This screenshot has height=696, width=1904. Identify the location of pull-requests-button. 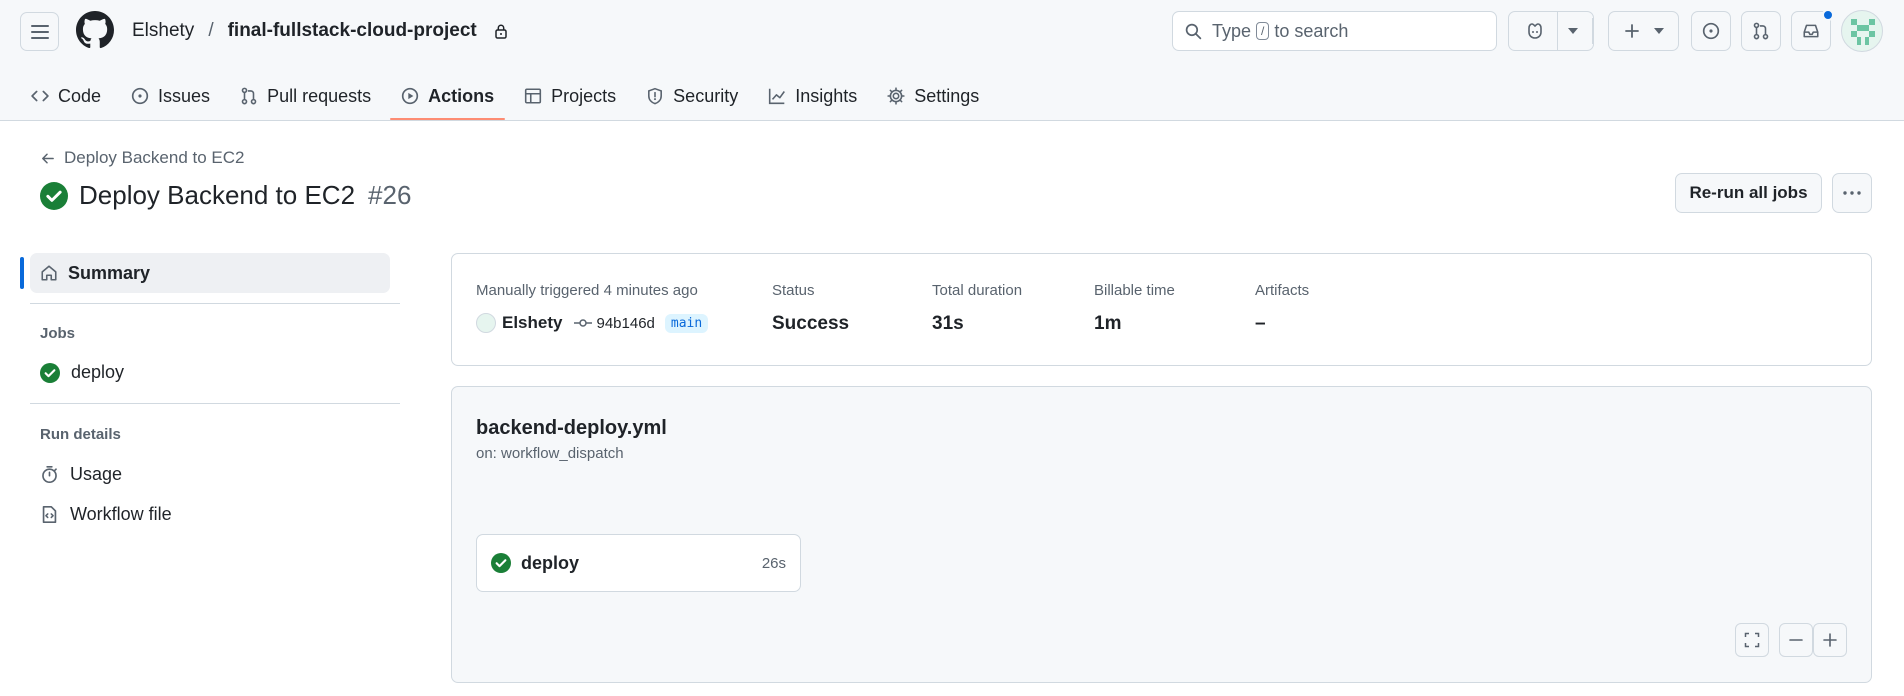
(1761, 31).